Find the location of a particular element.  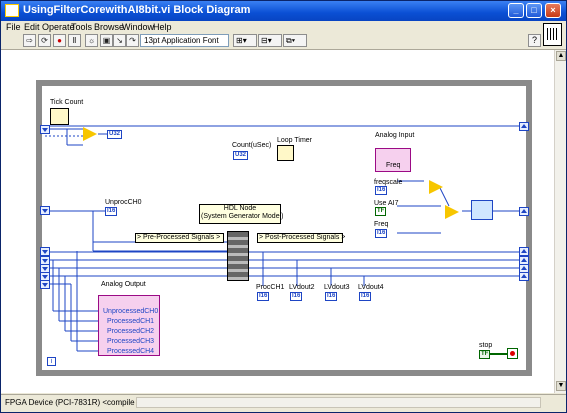

stop-control: TF is located at coordinates (485, 354).